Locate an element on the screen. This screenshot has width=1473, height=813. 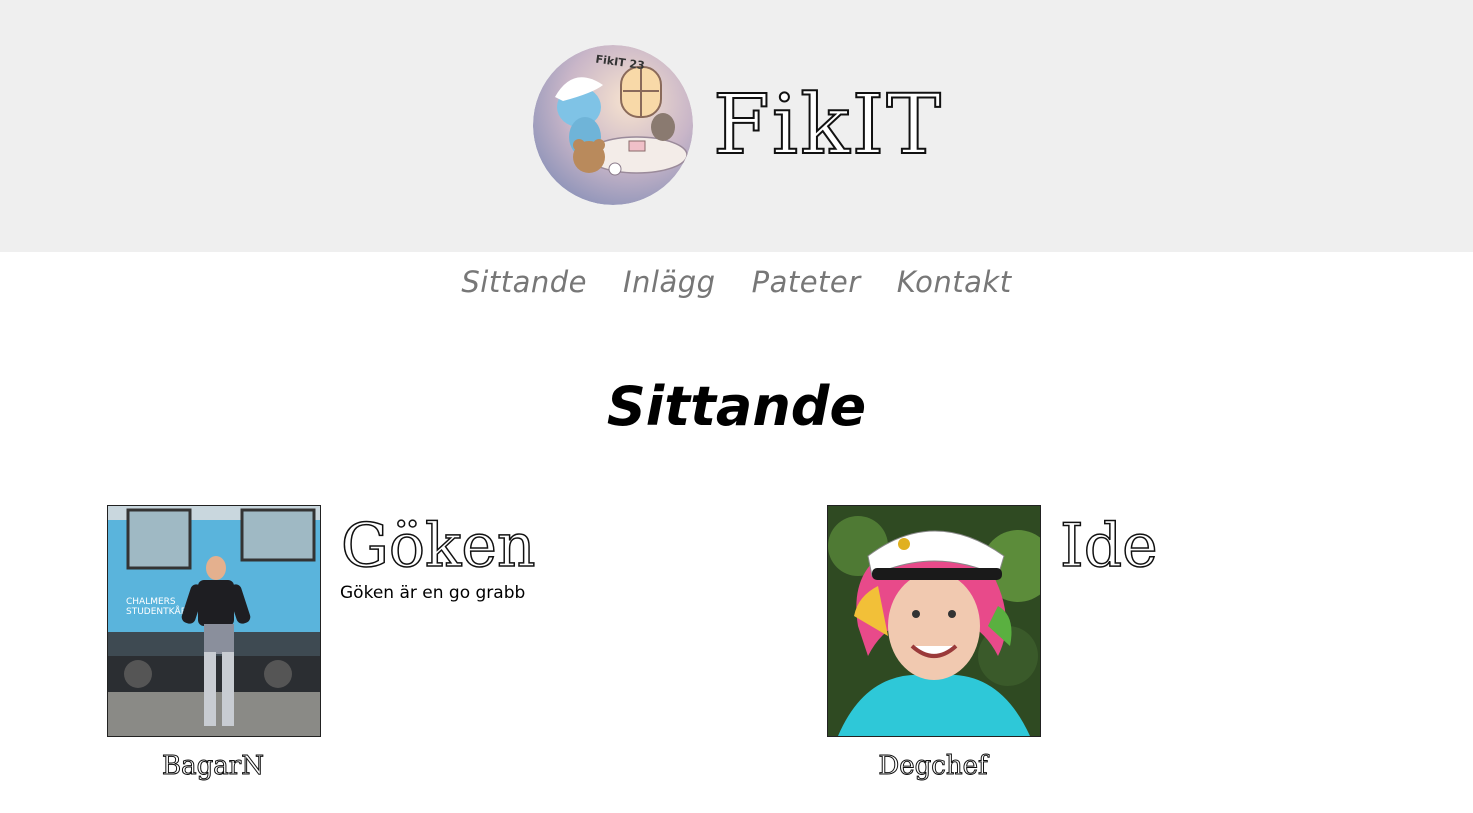
nav-link-pateter: Pateter is located at coordinates (806, 284).